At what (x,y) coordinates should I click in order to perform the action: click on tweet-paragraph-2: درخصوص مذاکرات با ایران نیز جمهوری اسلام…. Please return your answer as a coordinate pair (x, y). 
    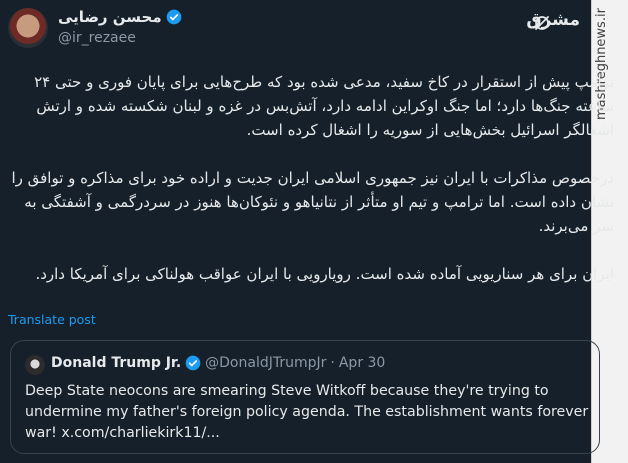
    Looking at the image, I should click on (310, 202).